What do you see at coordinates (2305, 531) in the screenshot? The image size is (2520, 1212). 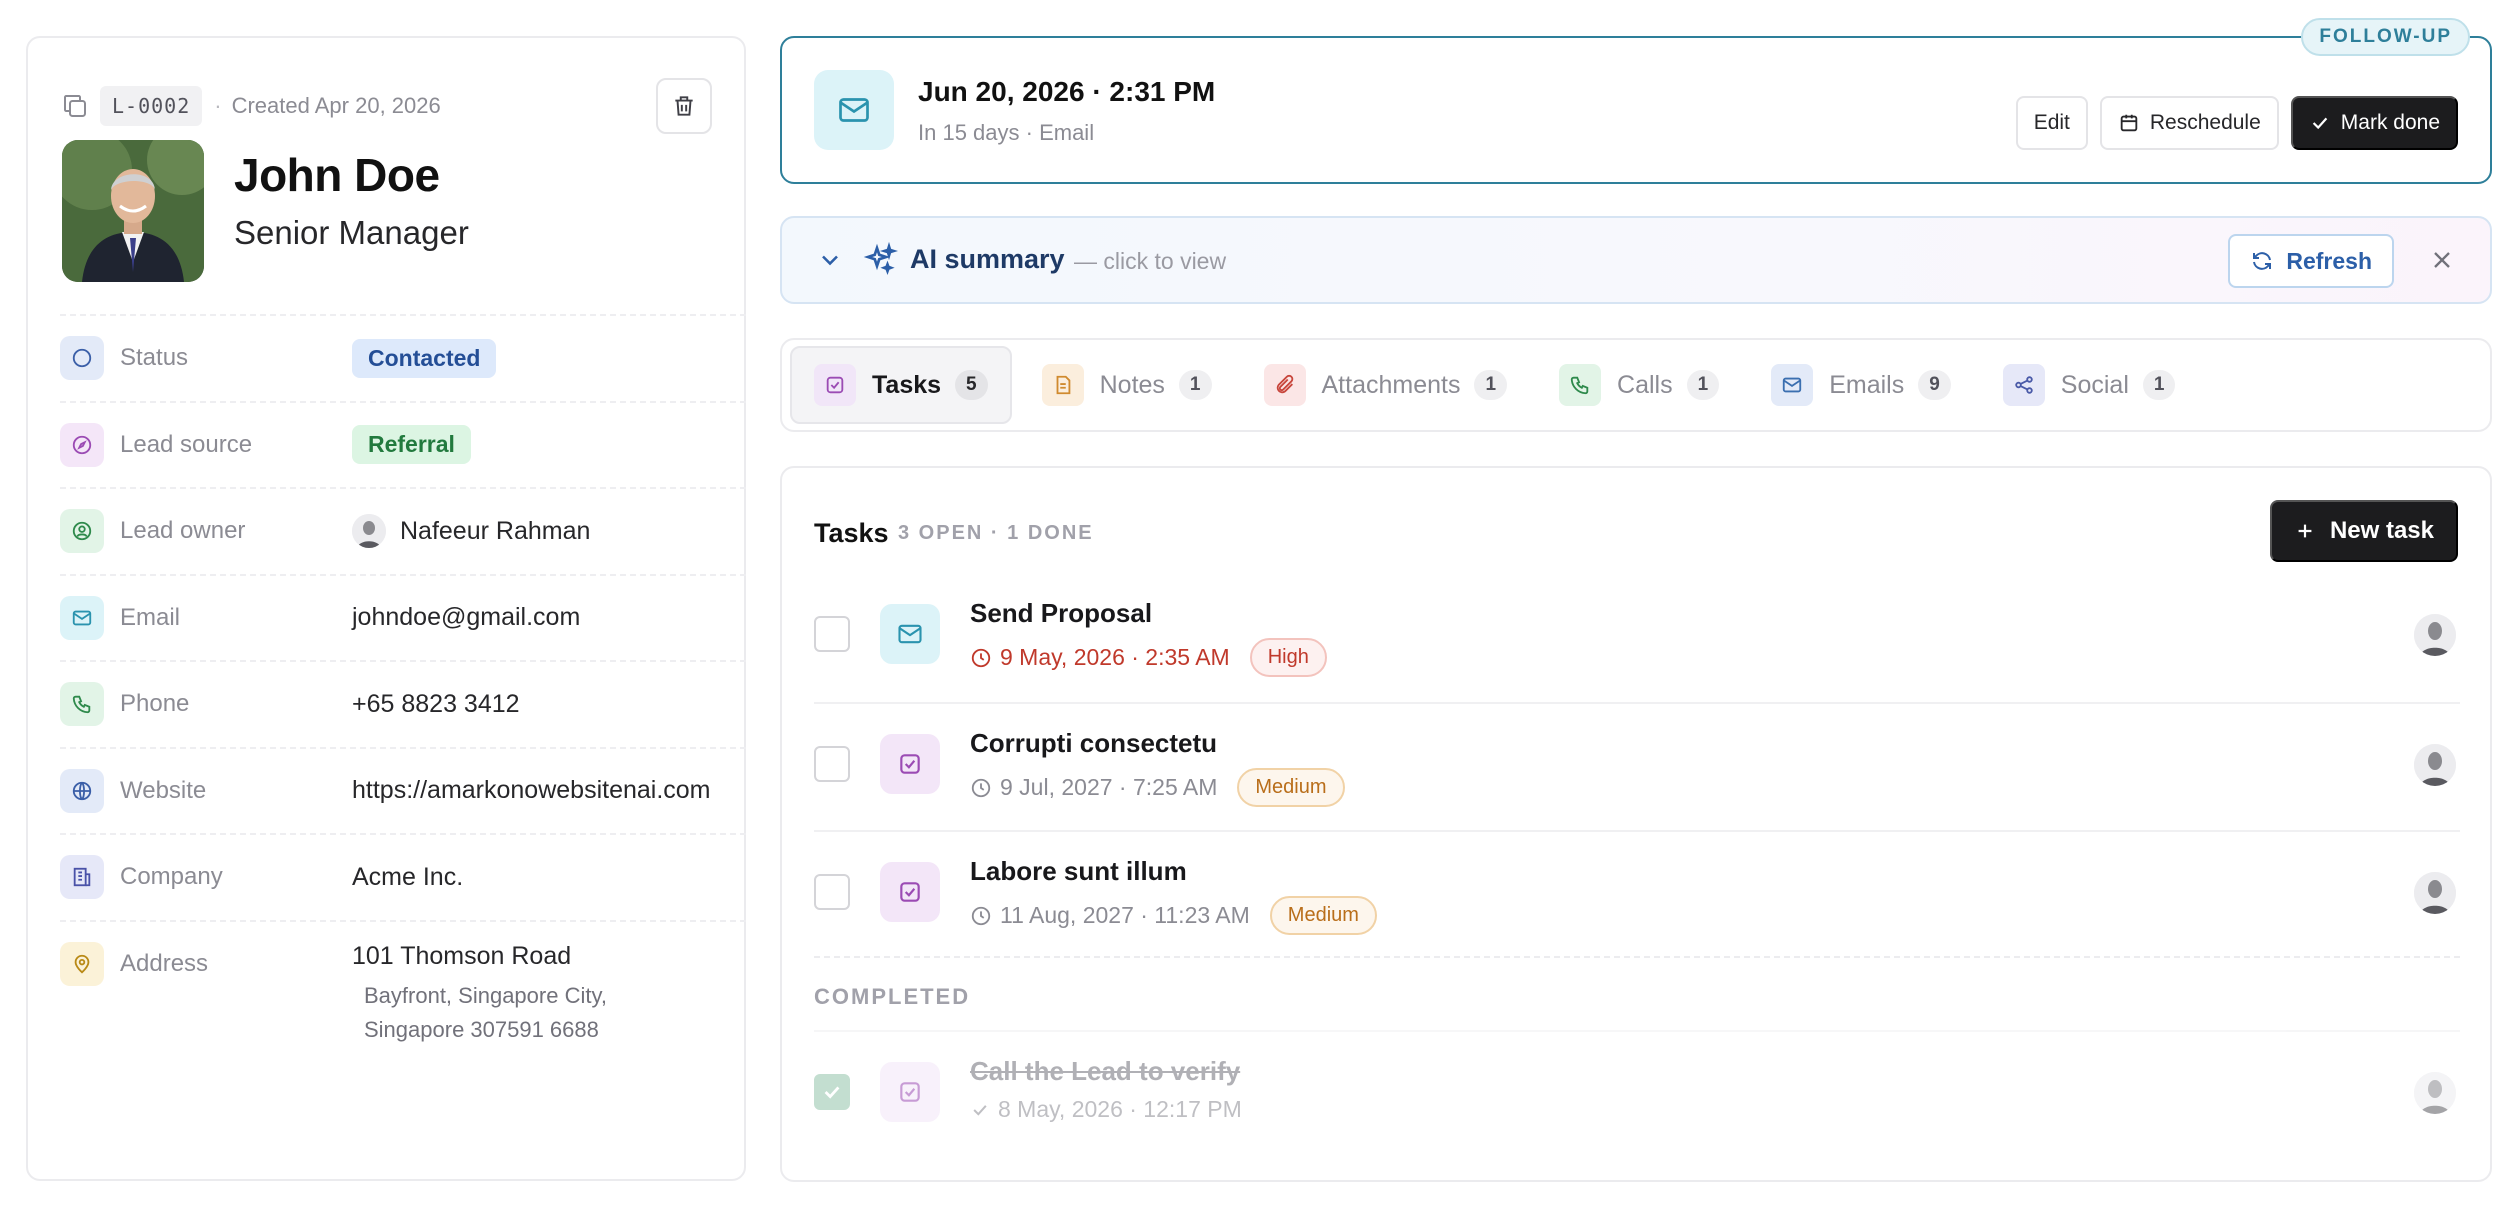 I see `plus-icon` at bounding box center [2305, 531].